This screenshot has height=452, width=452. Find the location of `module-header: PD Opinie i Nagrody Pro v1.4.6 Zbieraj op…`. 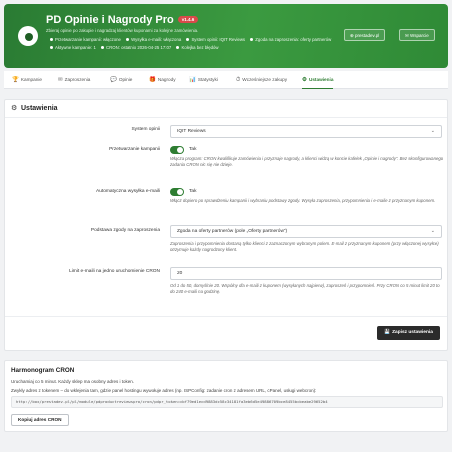

module-header: PD Opinie i Nagrody Pro v1.4.6 Zbieraj op… is located at coordinates (226, 36).